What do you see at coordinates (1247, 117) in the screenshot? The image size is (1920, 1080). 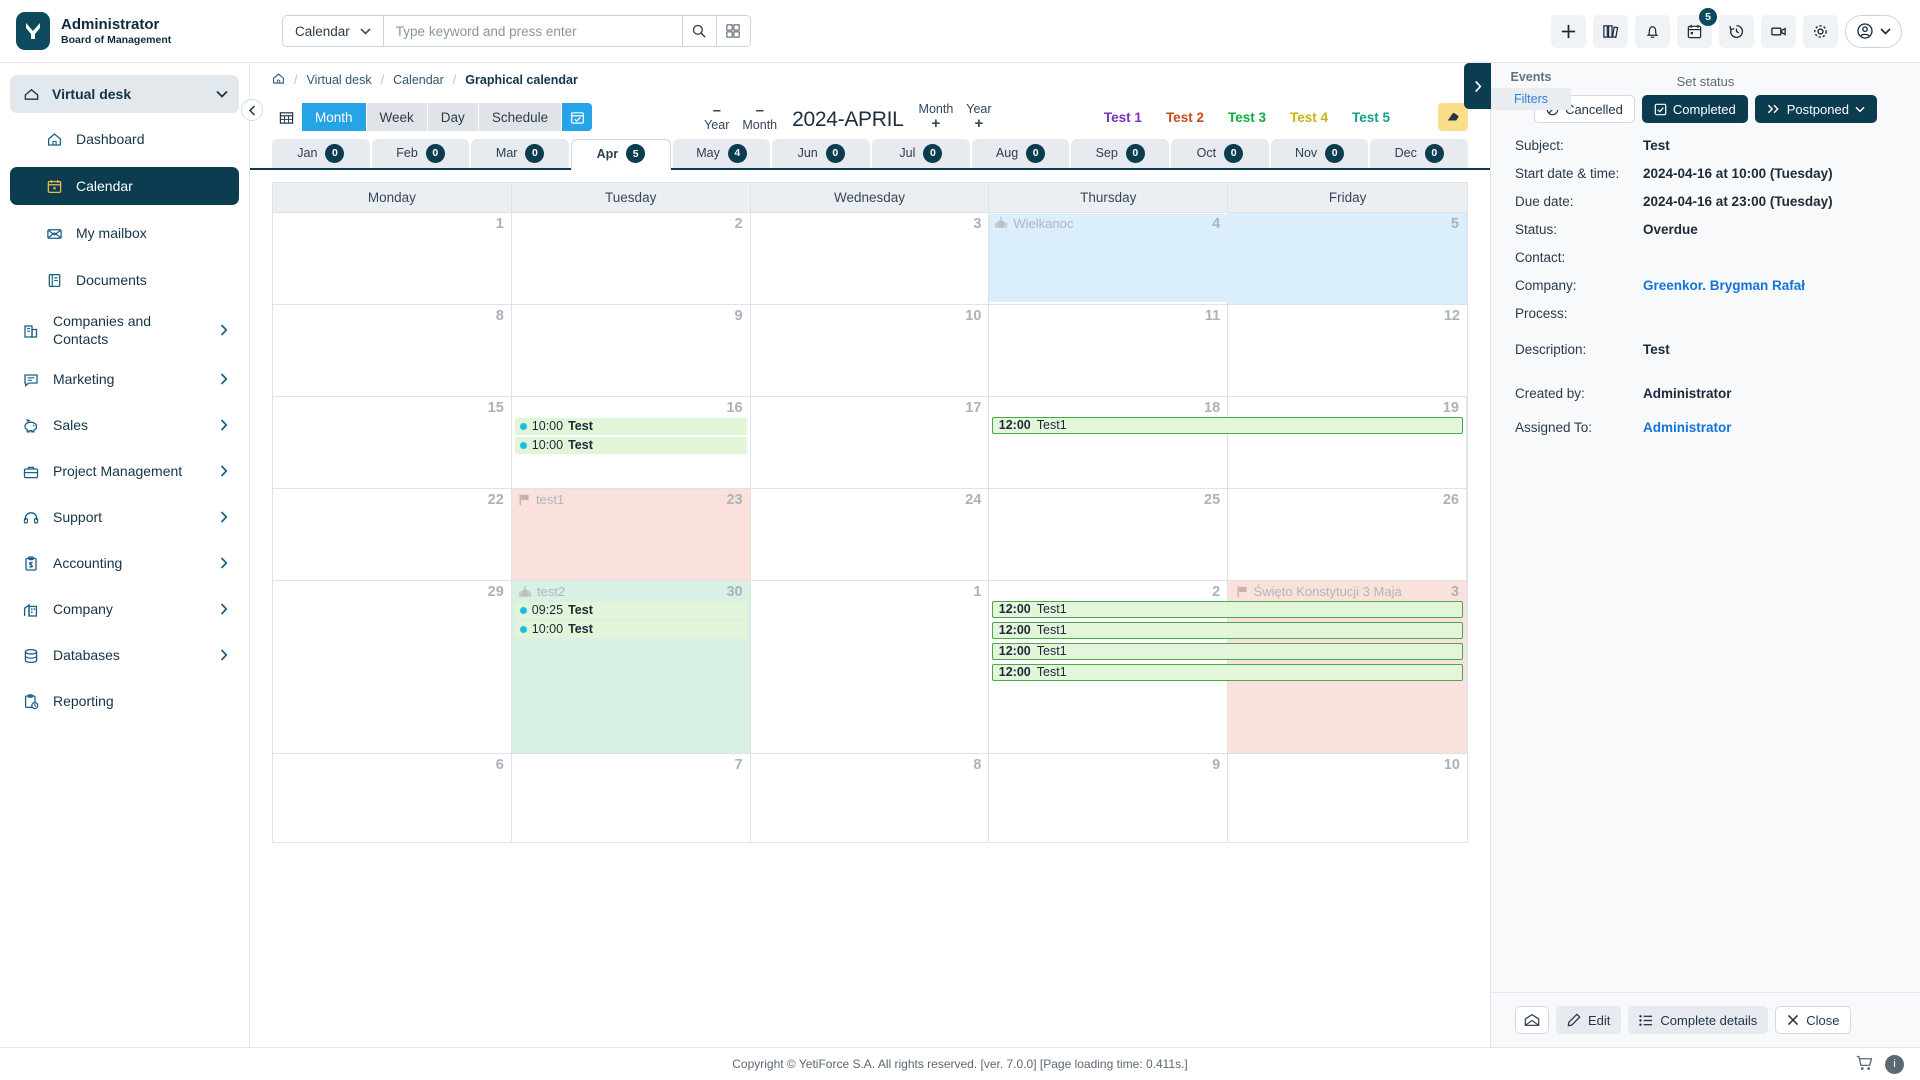 I see `legend-test-3: Test 3` at bounding box center [1247, 117].